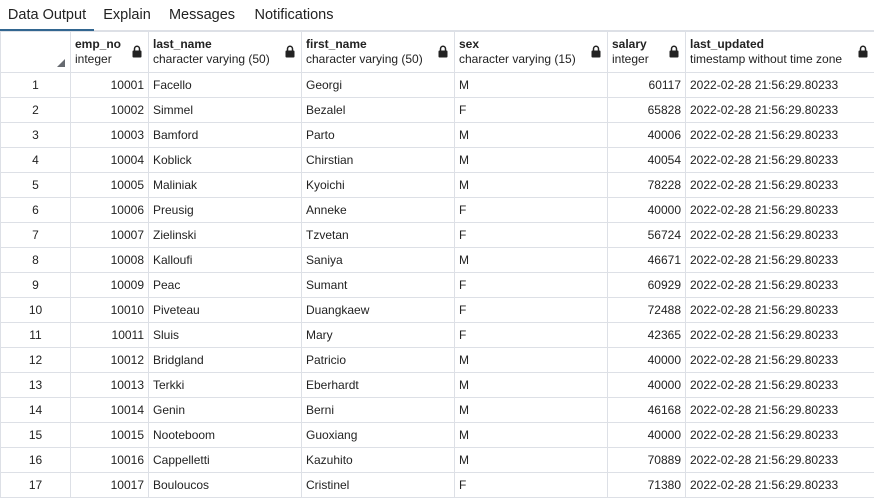  What do you see at coordinates (109, 285) in the screenshot?
I see `cell-emp-no: 10009` at bounding box center [109, 285].